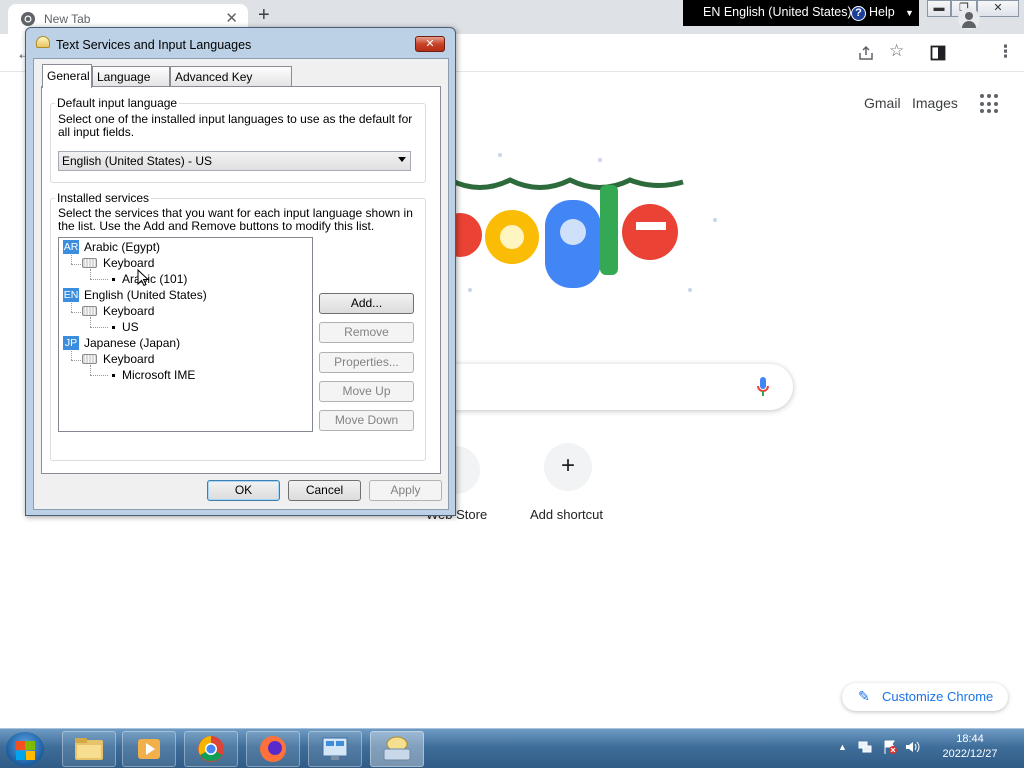 This screenshot has width=1024, height=768. I want to click on action-center-flag-icon, so click(890, 747).